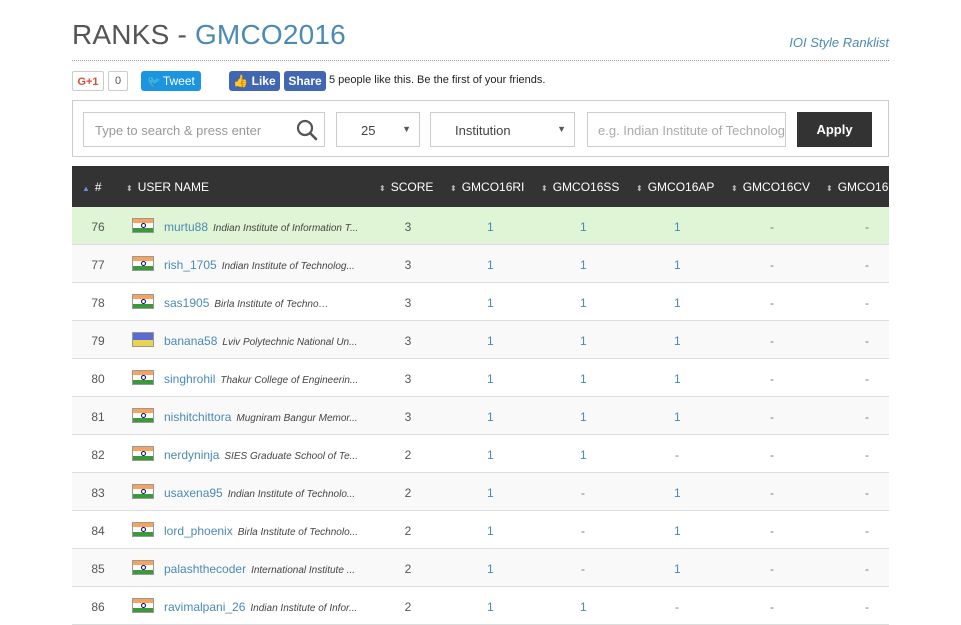  What do you see at coordinates (857, 187) in the screenshot?
I see `column-header-gmco16: ⬍ GMCO16` at bounding box center [857, 187].